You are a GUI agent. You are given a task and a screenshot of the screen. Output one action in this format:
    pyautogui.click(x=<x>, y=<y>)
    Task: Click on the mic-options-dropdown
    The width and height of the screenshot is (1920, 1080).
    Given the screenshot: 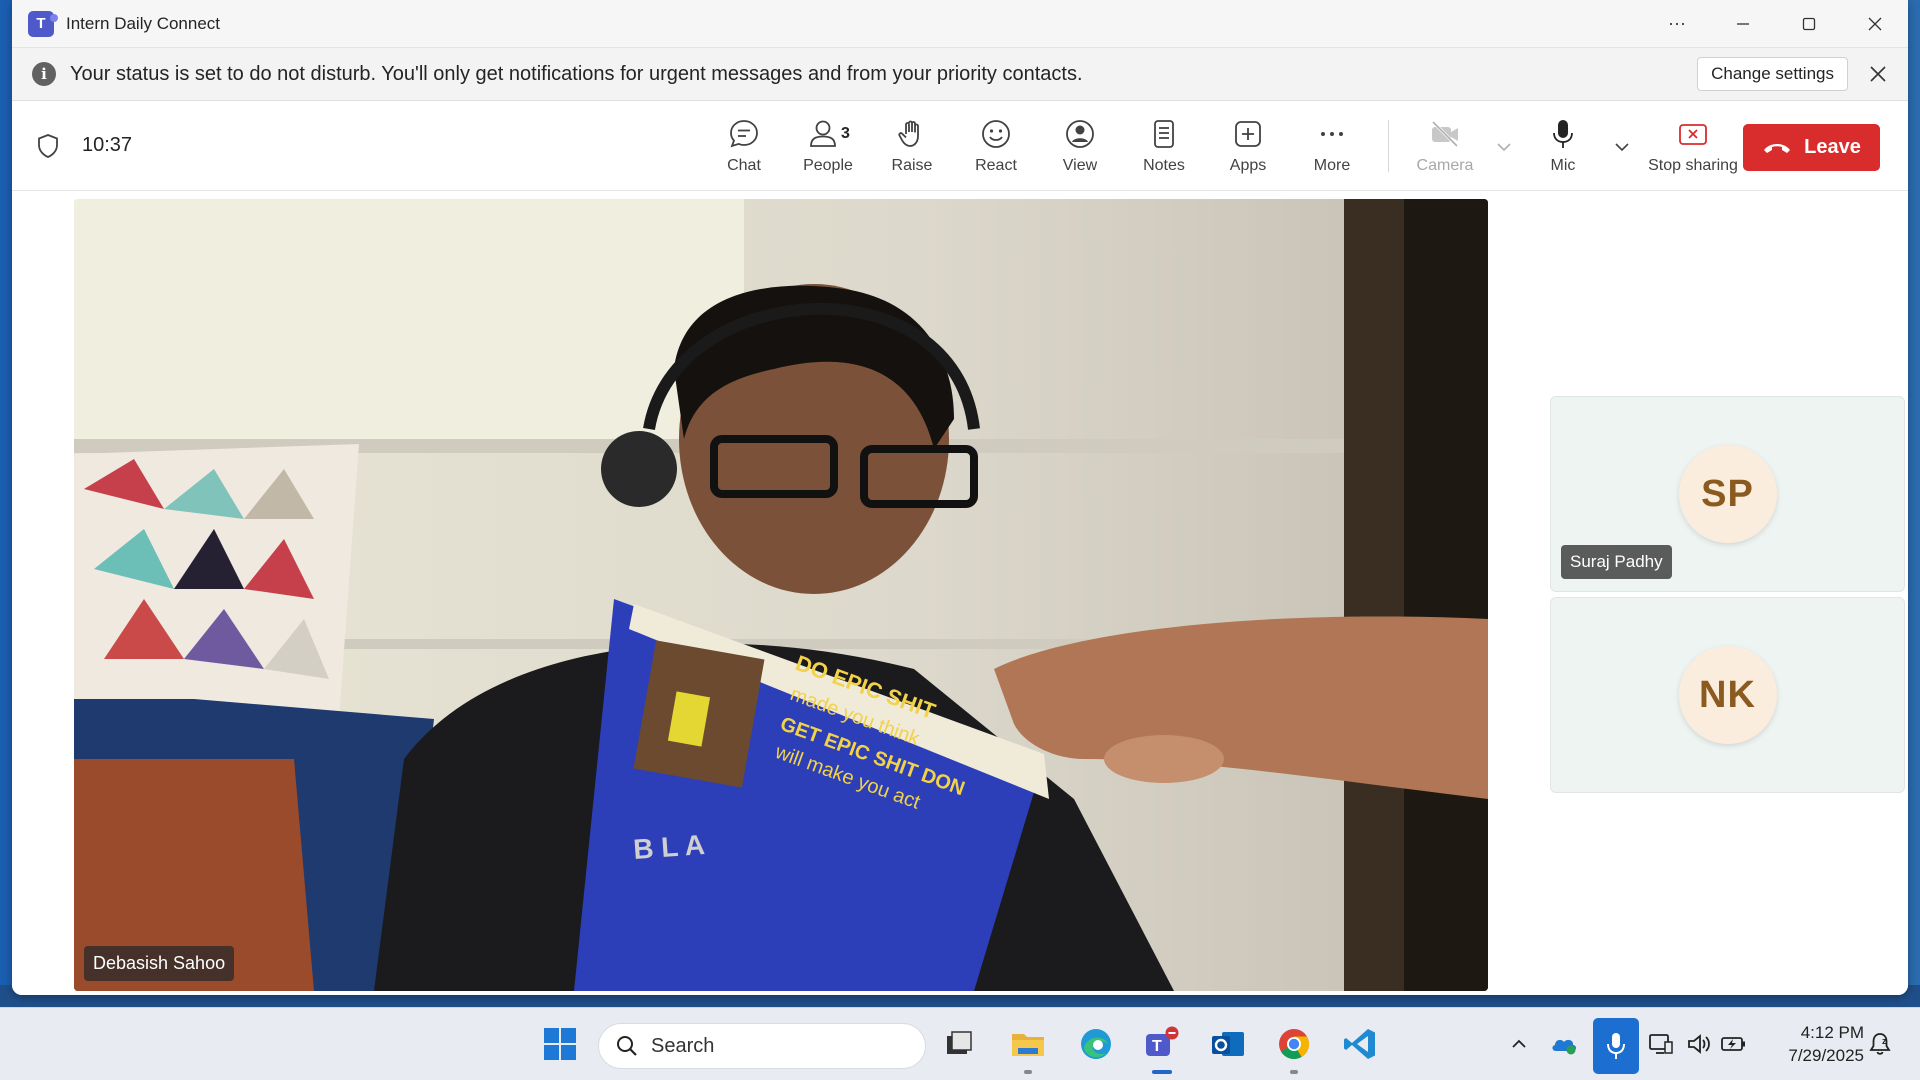 What is the action you would take?
    pyautogui.click(x=1622, y=146)
    